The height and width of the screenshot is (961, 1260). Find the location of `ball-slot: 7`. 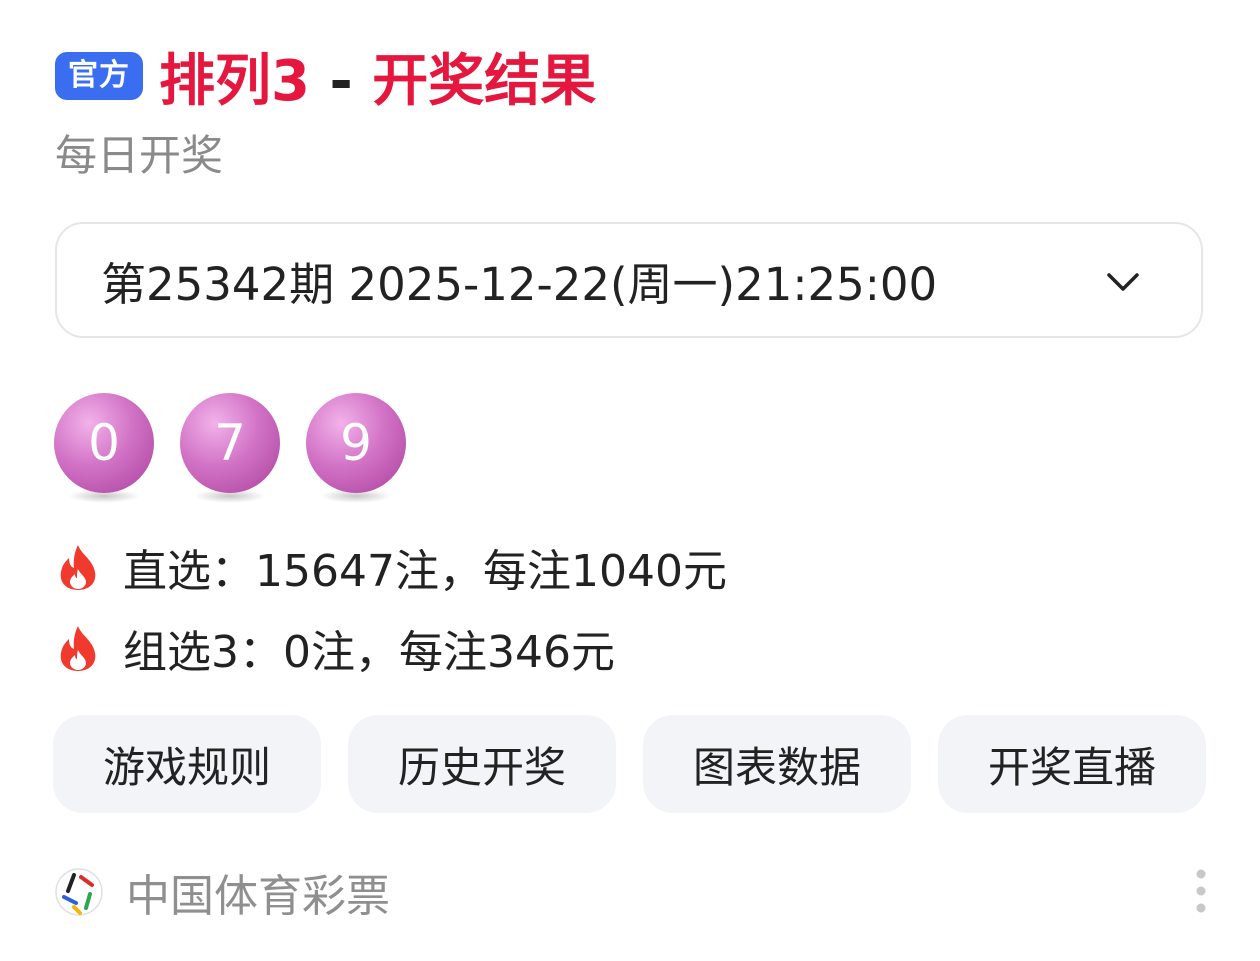

ball-slot: 7 is located at coordinates (230, 452).